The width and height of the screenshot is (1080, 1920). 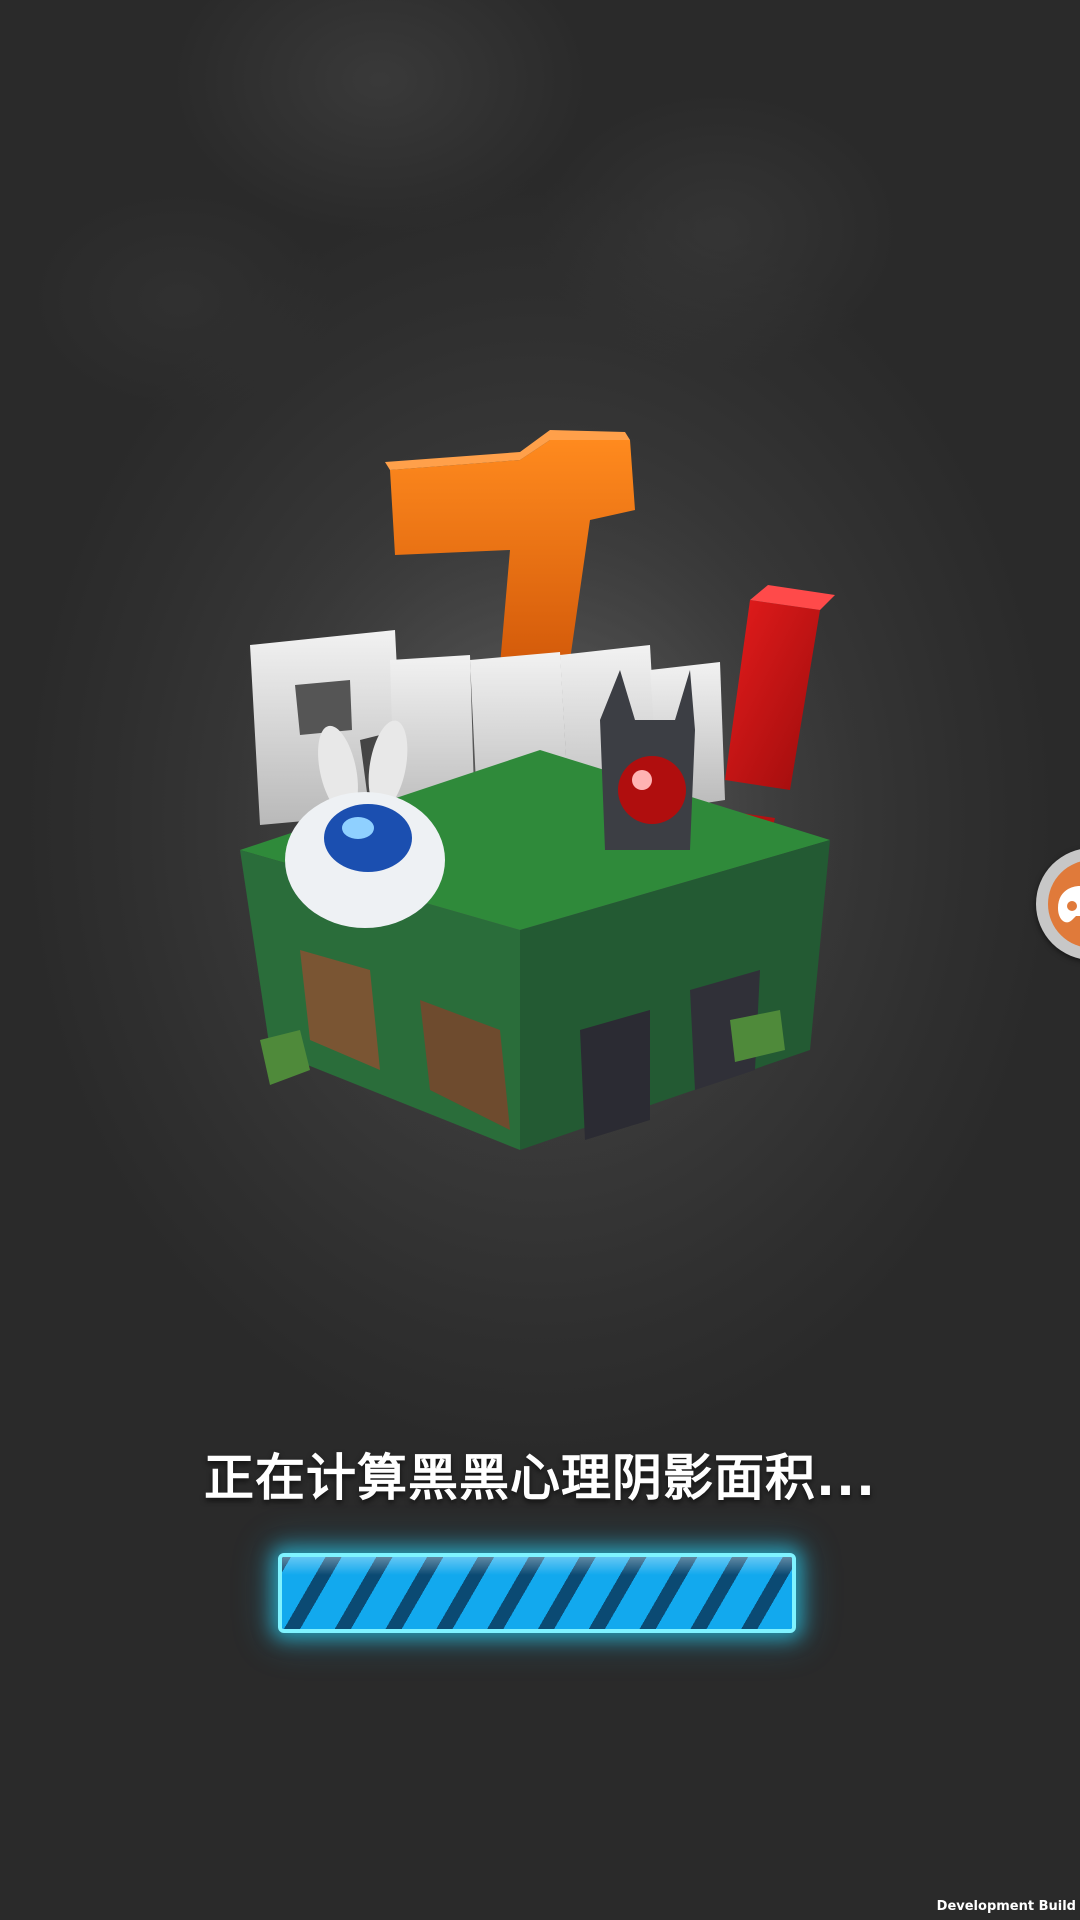 I want to click on game-controller-icon, so click(x=1069, y=904).